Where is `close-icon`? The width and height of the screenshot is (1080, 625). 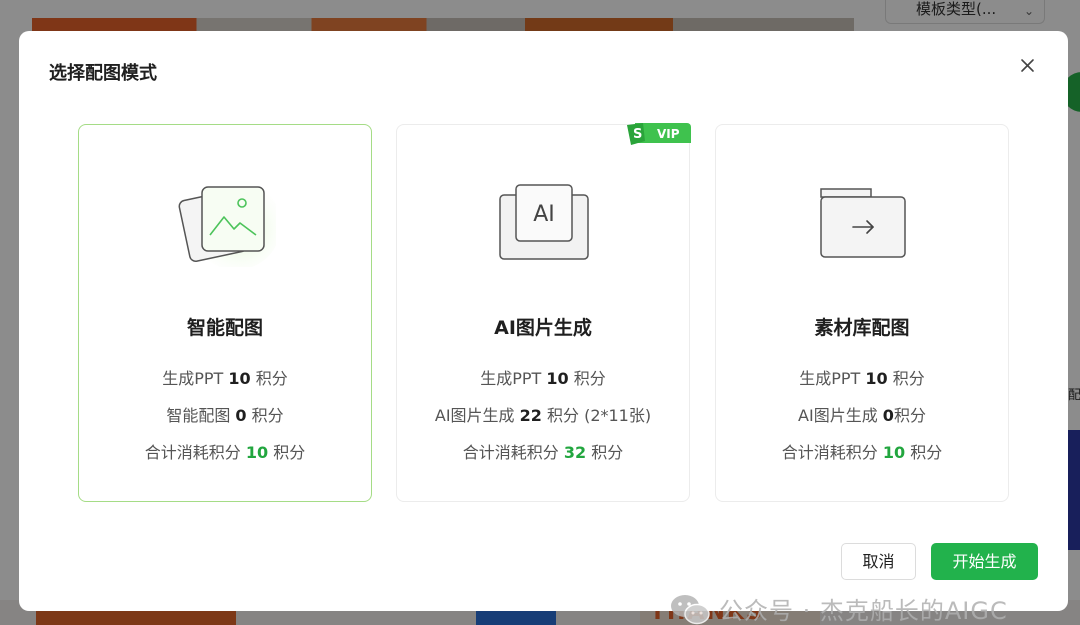 close-icon is located at coordinates (1027, 65).